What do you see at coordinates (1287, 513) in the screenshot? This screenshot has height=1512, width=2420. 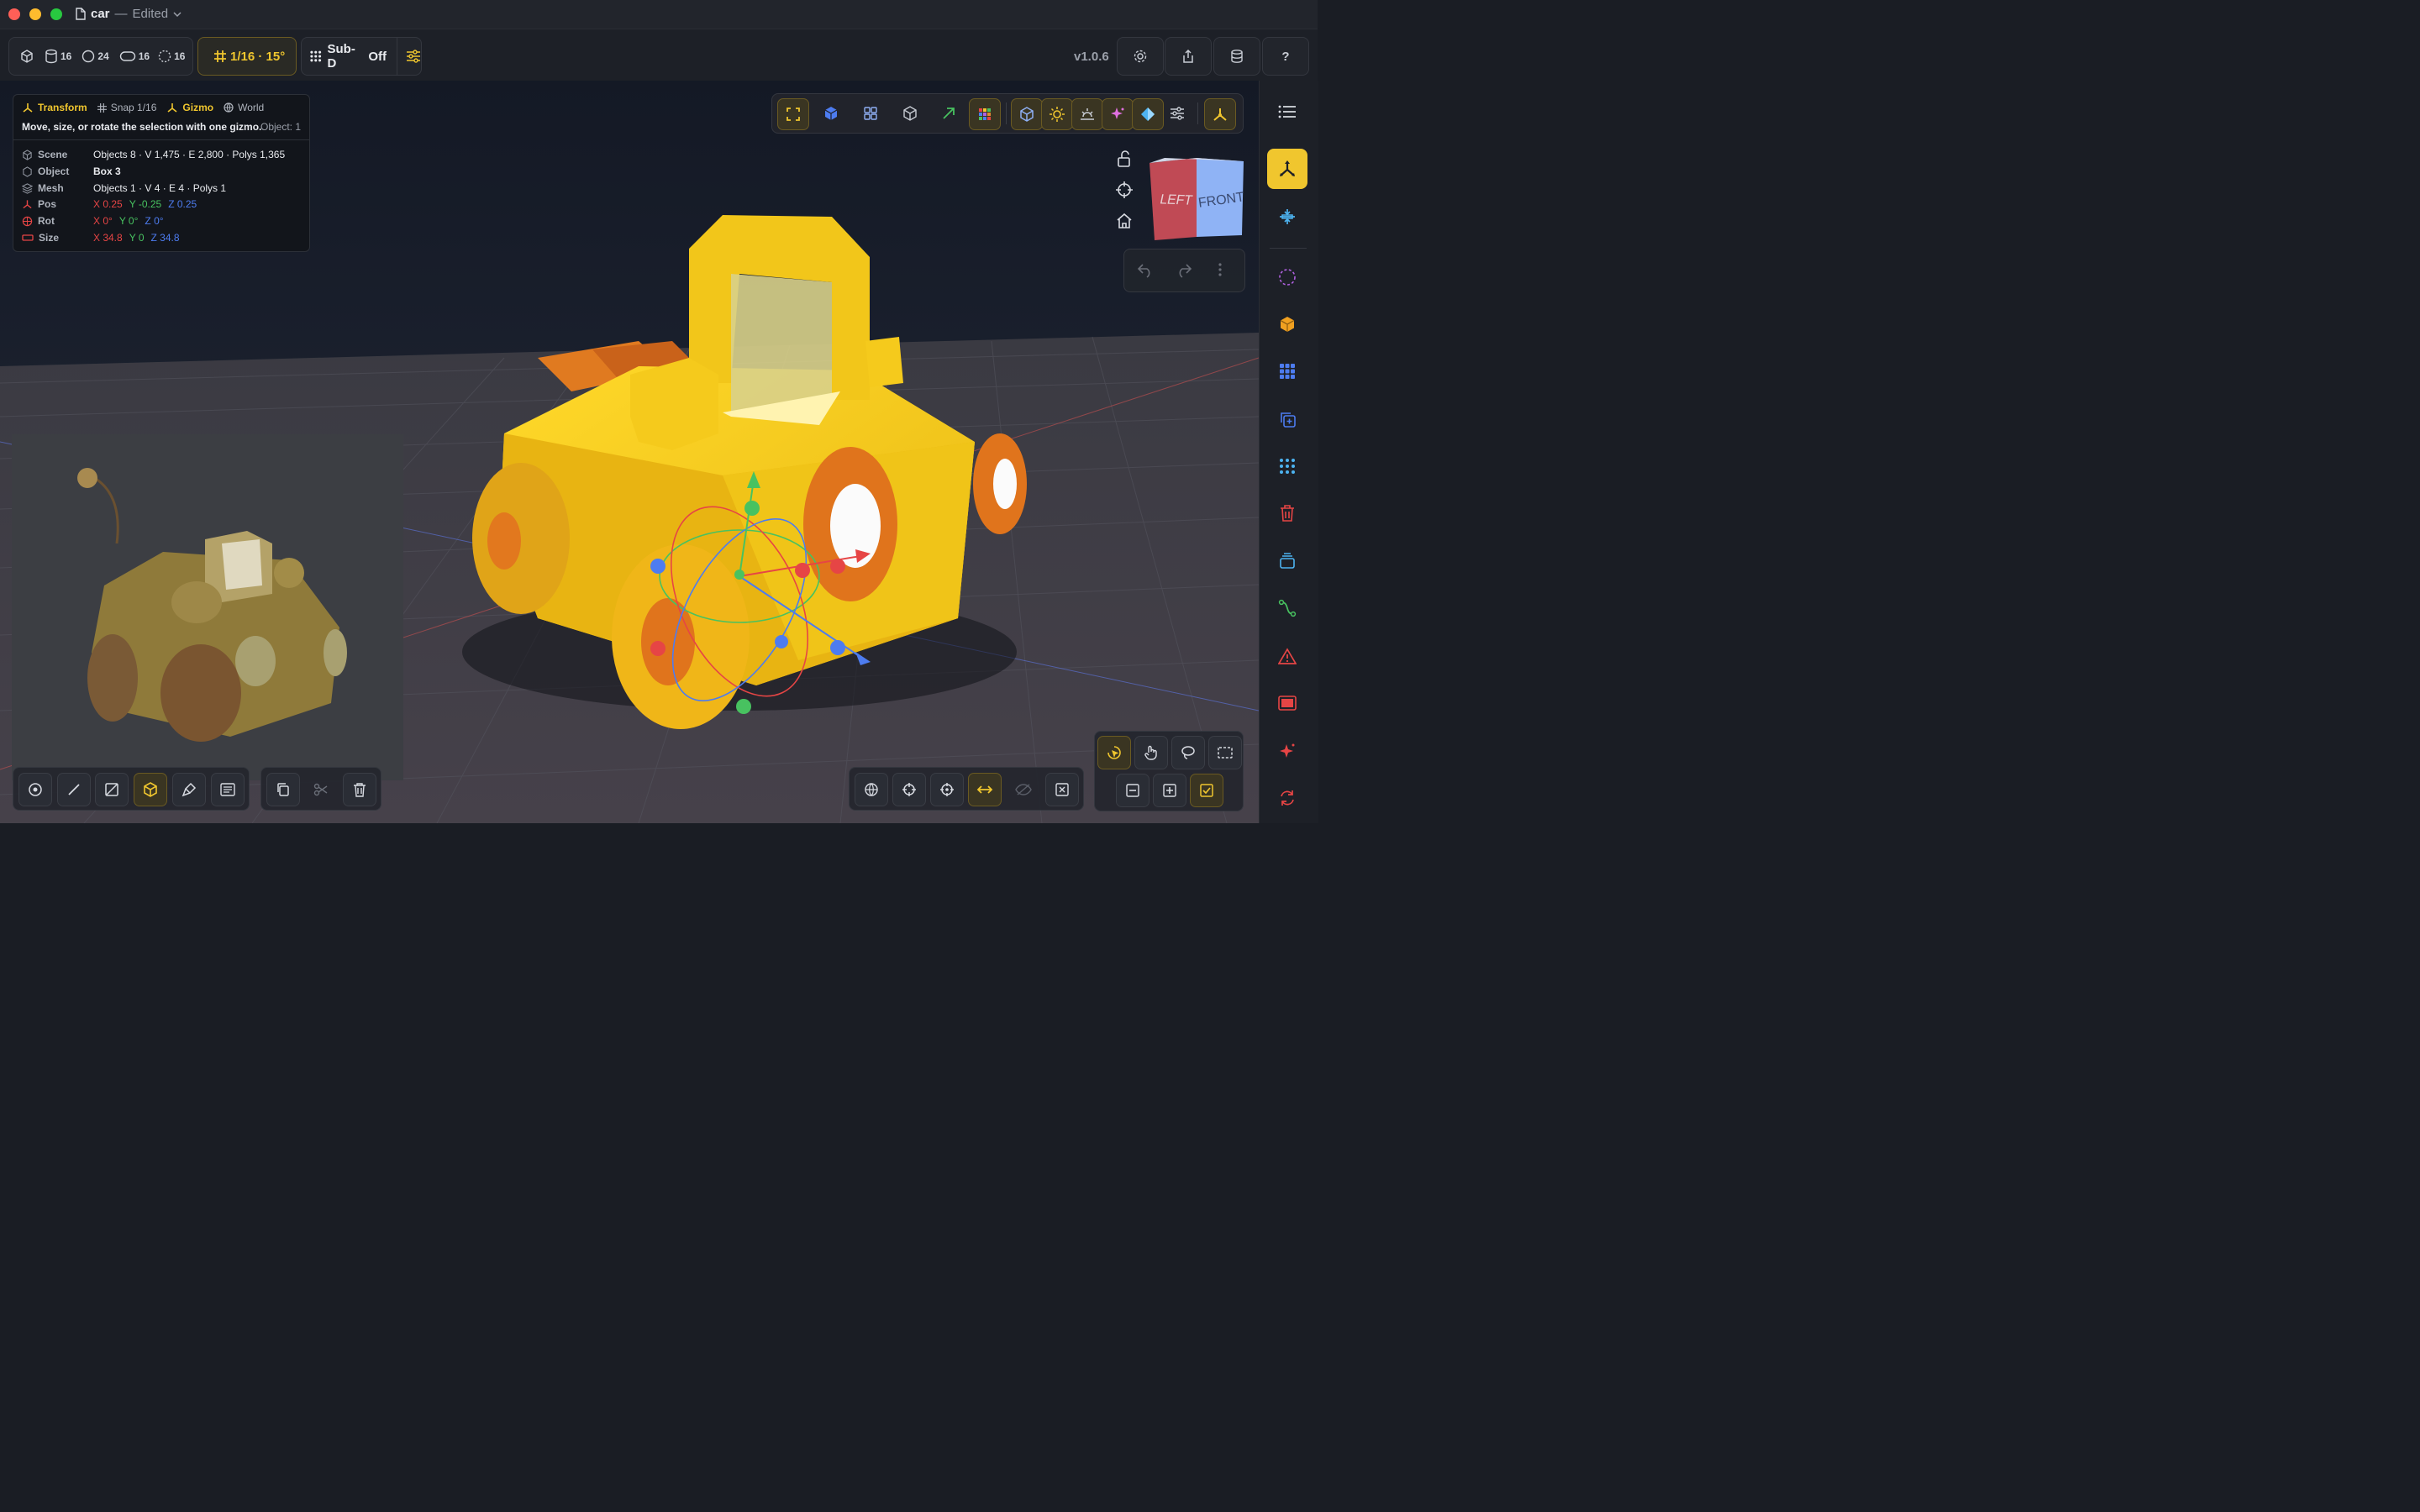 I see `remove-object-button` at bounding box center [1287, 513].